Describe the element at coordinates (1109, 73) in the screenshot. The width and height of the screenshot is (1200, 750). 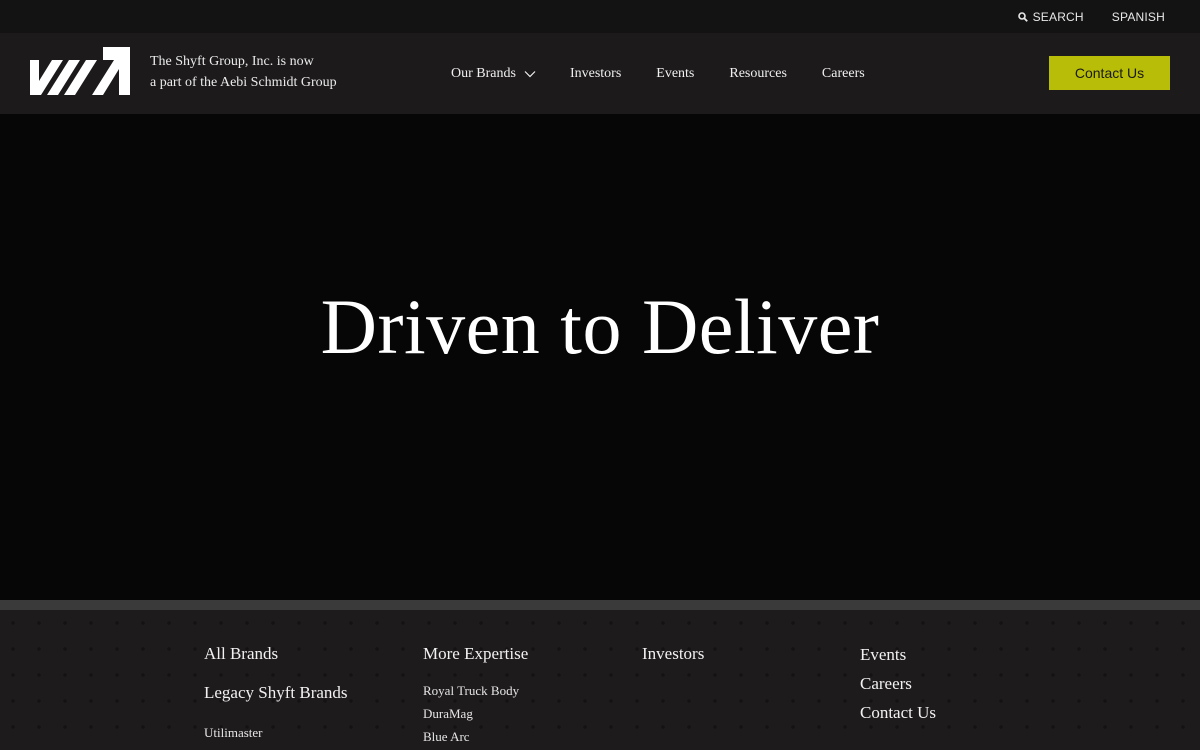
I see `contact-us-button: Contact Us` at that location.